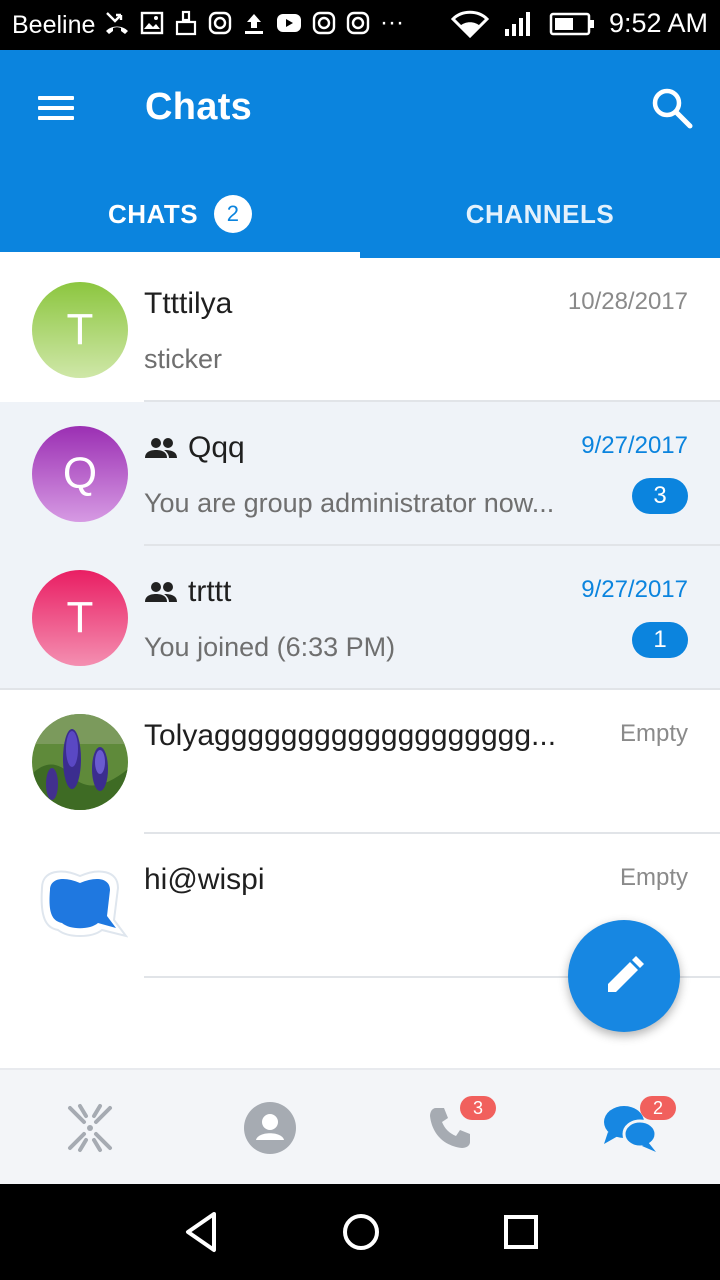 The height and width of the screenshot is (1280, 720). I want to click on search-icon, so click(672, 108).